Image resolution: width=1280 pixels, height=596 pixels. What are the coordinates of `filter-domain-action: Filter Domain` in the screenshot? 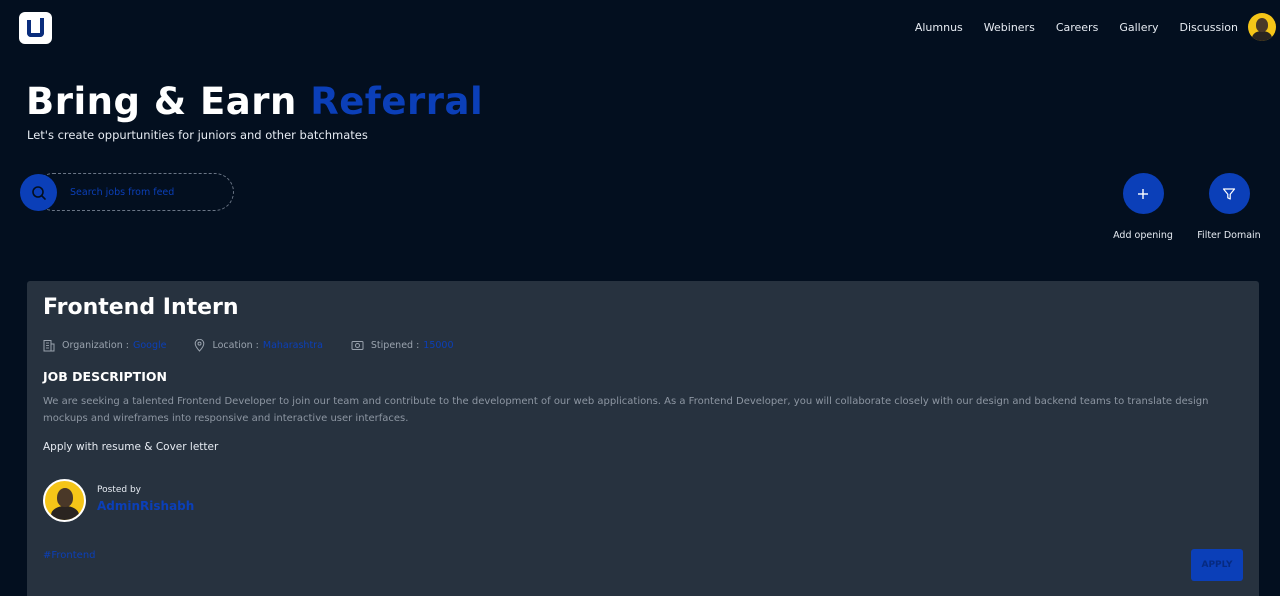 It's located at (1229, 207).